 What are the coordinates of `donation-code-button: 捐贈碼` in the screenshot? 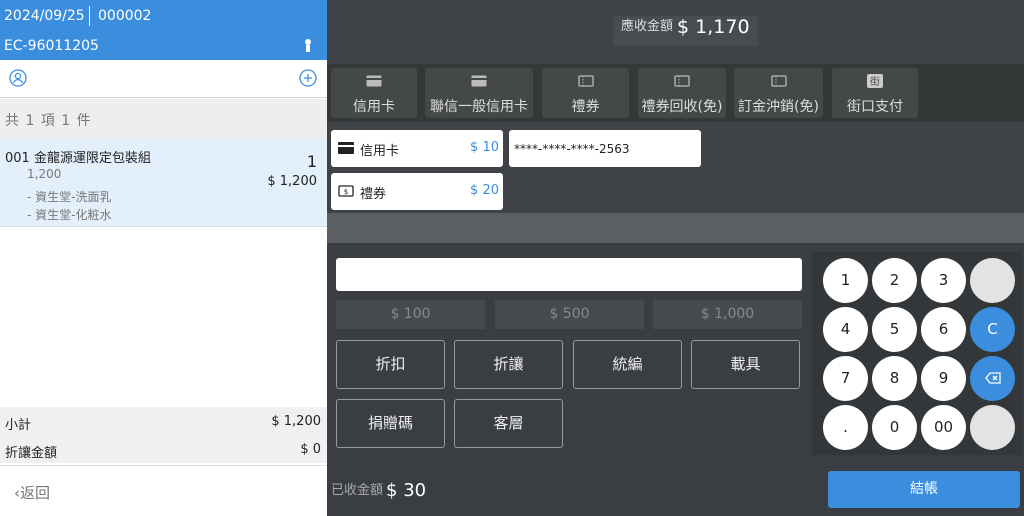 It's located at (390, 423).